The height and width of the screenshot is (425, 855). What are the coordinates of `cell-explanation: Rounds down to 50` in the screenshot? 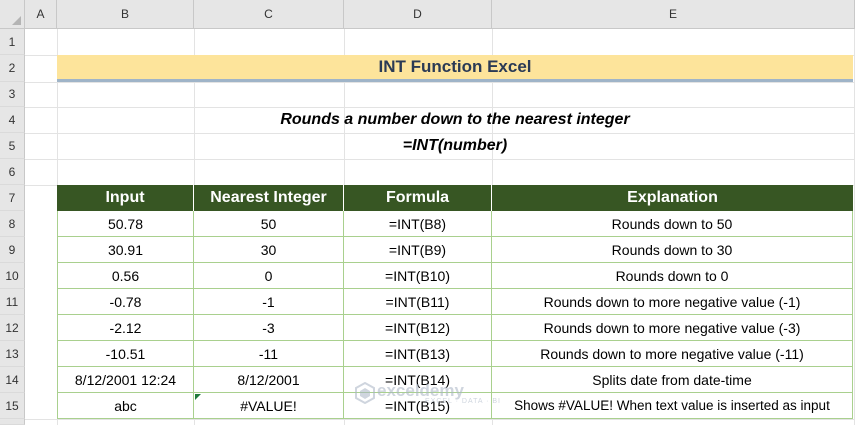 It's located at (672, 224).